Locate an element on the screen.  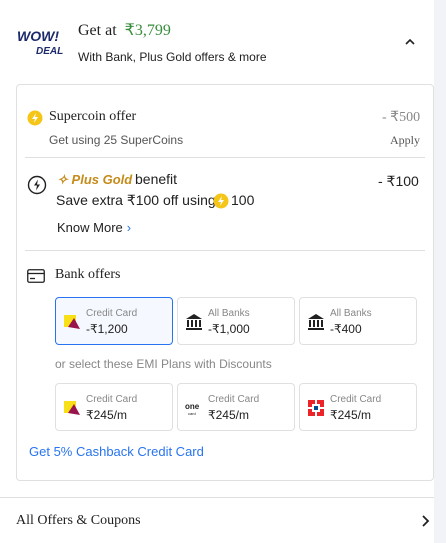
plus-gold-brand: ✧ Plus Gold is located at coordinates (94, 180).